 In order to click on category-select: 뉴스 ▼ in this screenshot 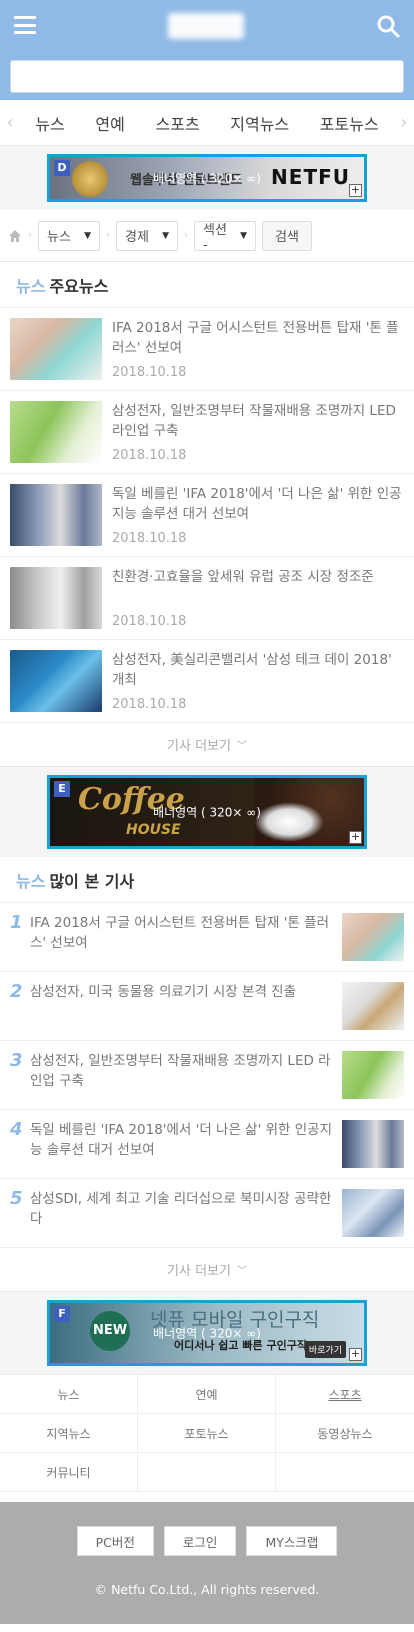, I will do `click(69, 235)`.